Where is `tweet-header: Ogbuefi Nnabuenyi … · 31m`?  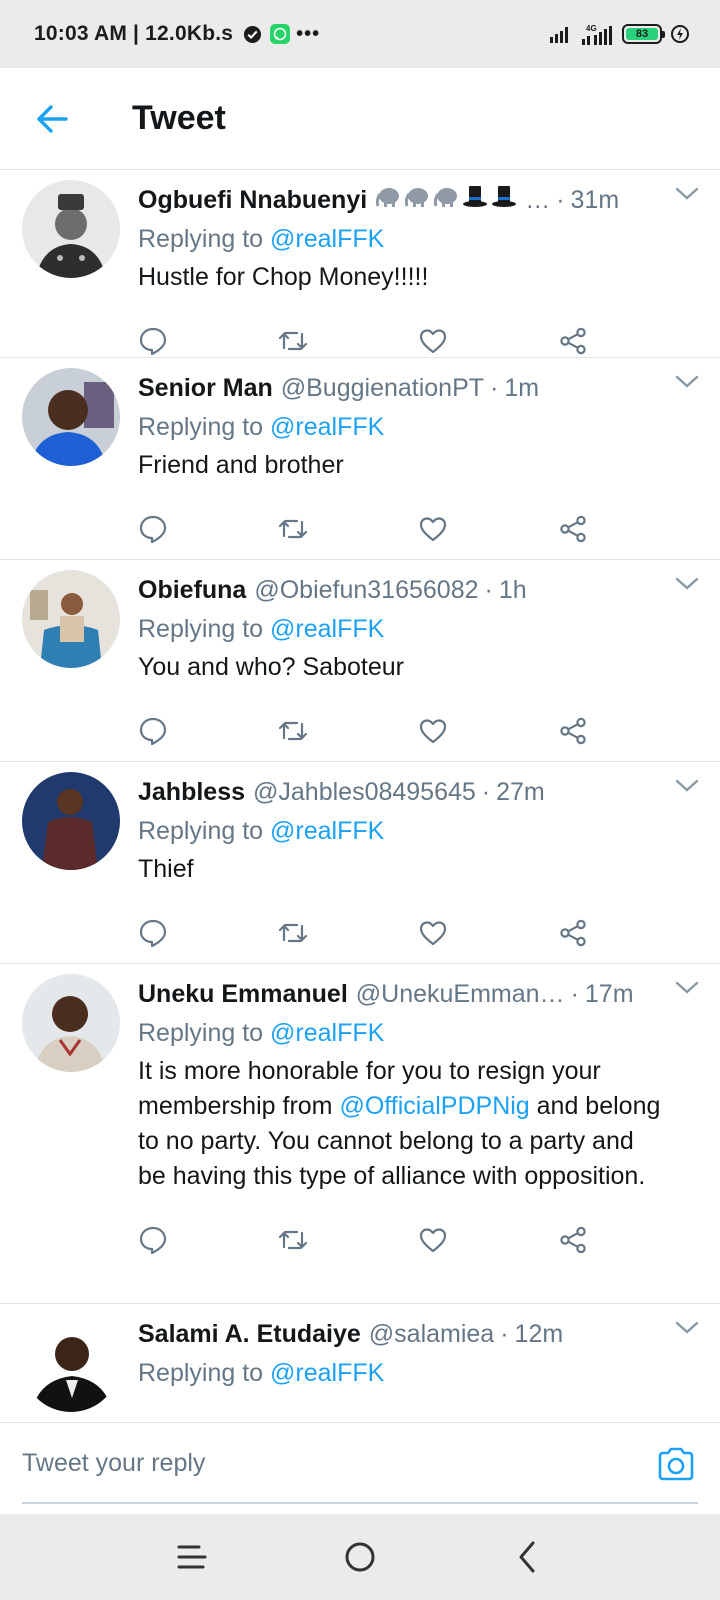
tweet-header: Ogbuefi Nnabuenyi … · 31m is located at coordinates (418, 200).